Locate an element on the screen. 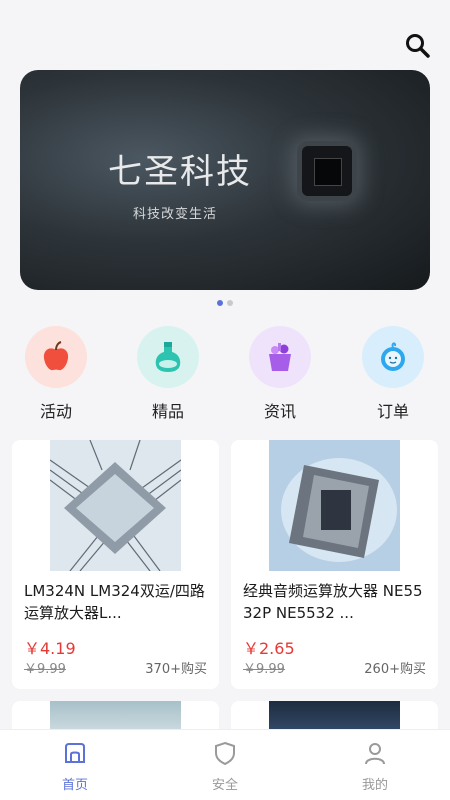  category-label: 活动 is located at coordinates (55, 411).